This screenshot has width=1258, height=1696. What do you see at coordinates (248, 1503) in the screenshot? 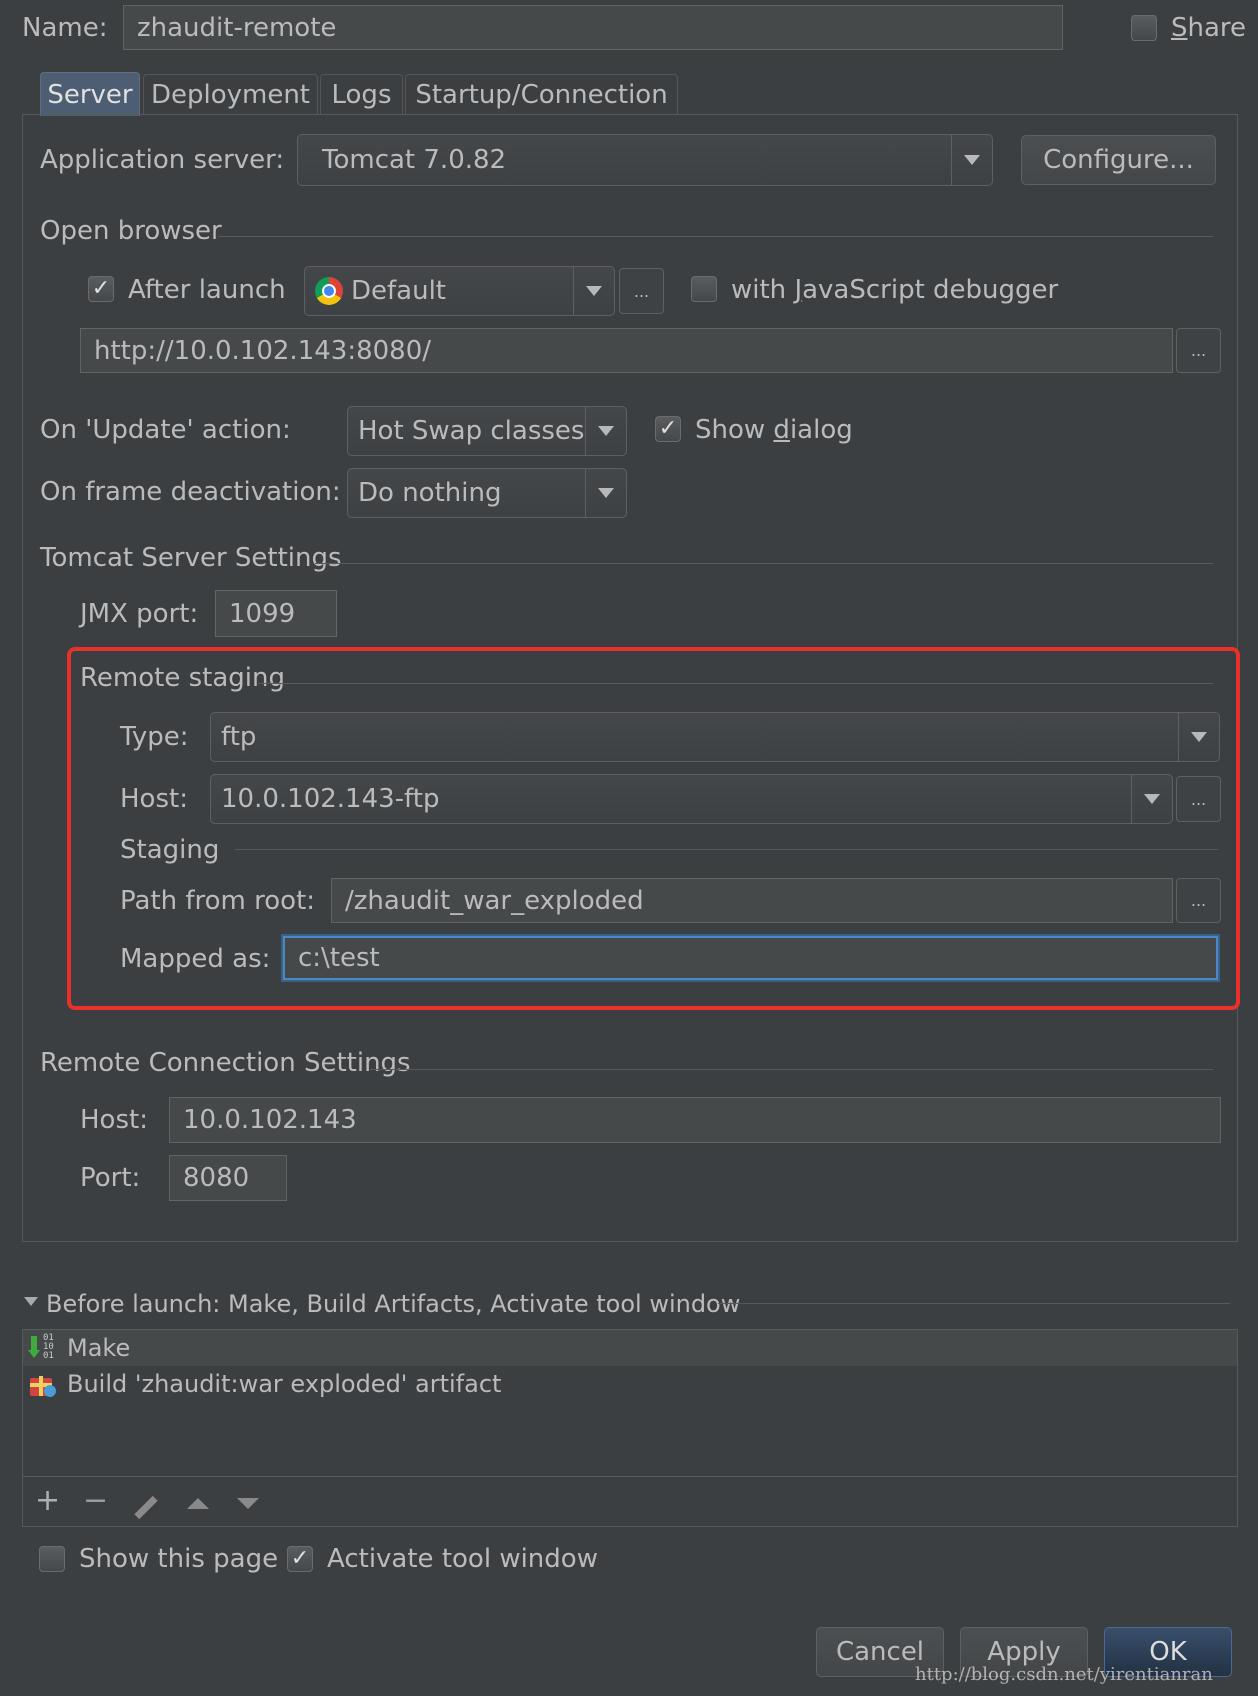
I see `arrow-down-icon` at bounding box center [248, 1503].